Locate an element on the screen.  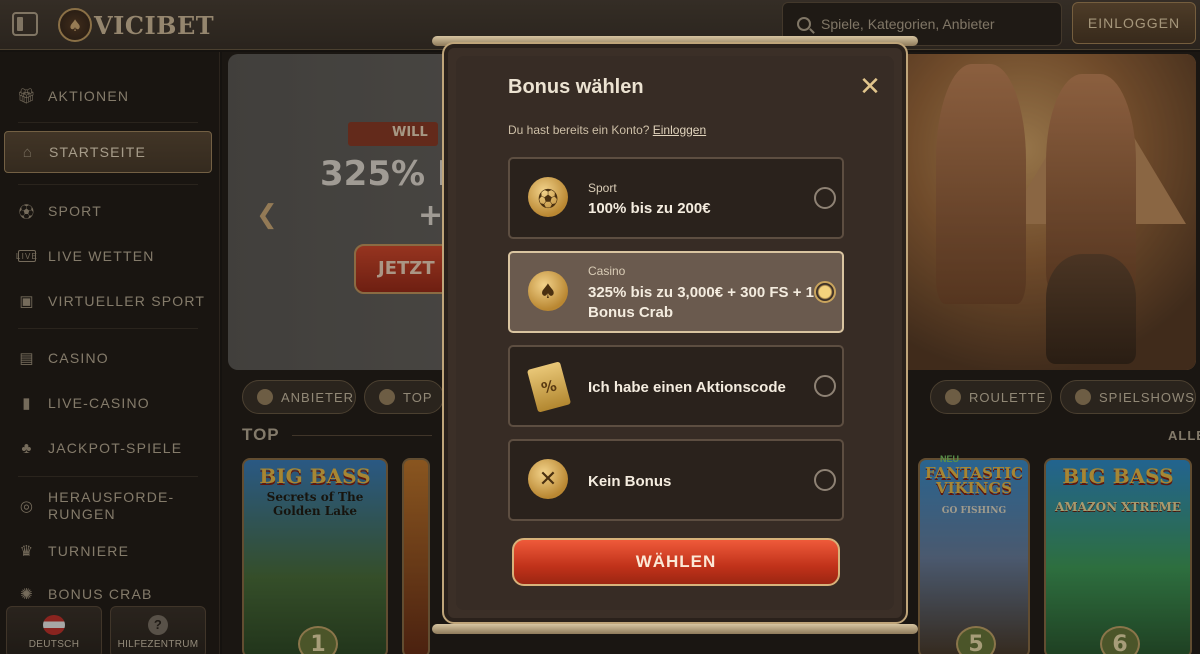
no-bonus-icon: ✕ is located at coordinates (548, 479).